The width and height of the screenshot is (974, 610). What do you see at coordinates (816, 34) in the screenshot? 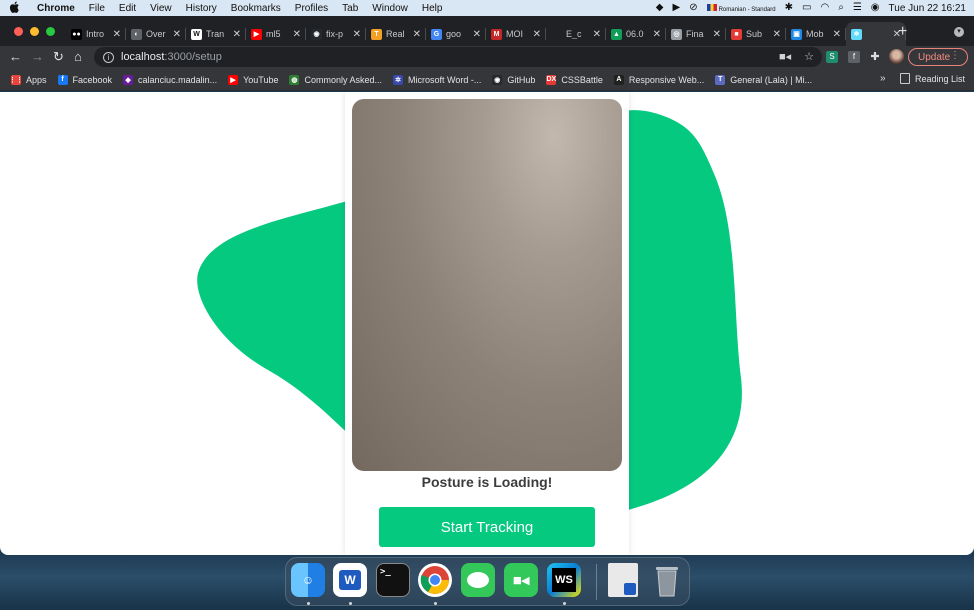
I see `browser-tab: ▣ Mob ✕` at bounding box center [816, 34].